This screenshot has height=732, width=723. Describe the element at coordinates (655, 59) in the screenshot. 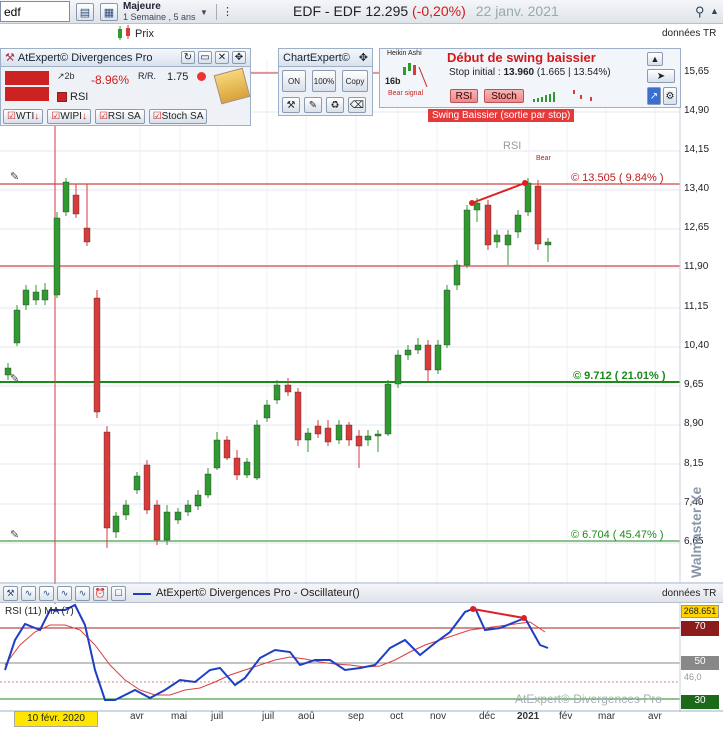

I see `collapse-icon: ▲` at that location.